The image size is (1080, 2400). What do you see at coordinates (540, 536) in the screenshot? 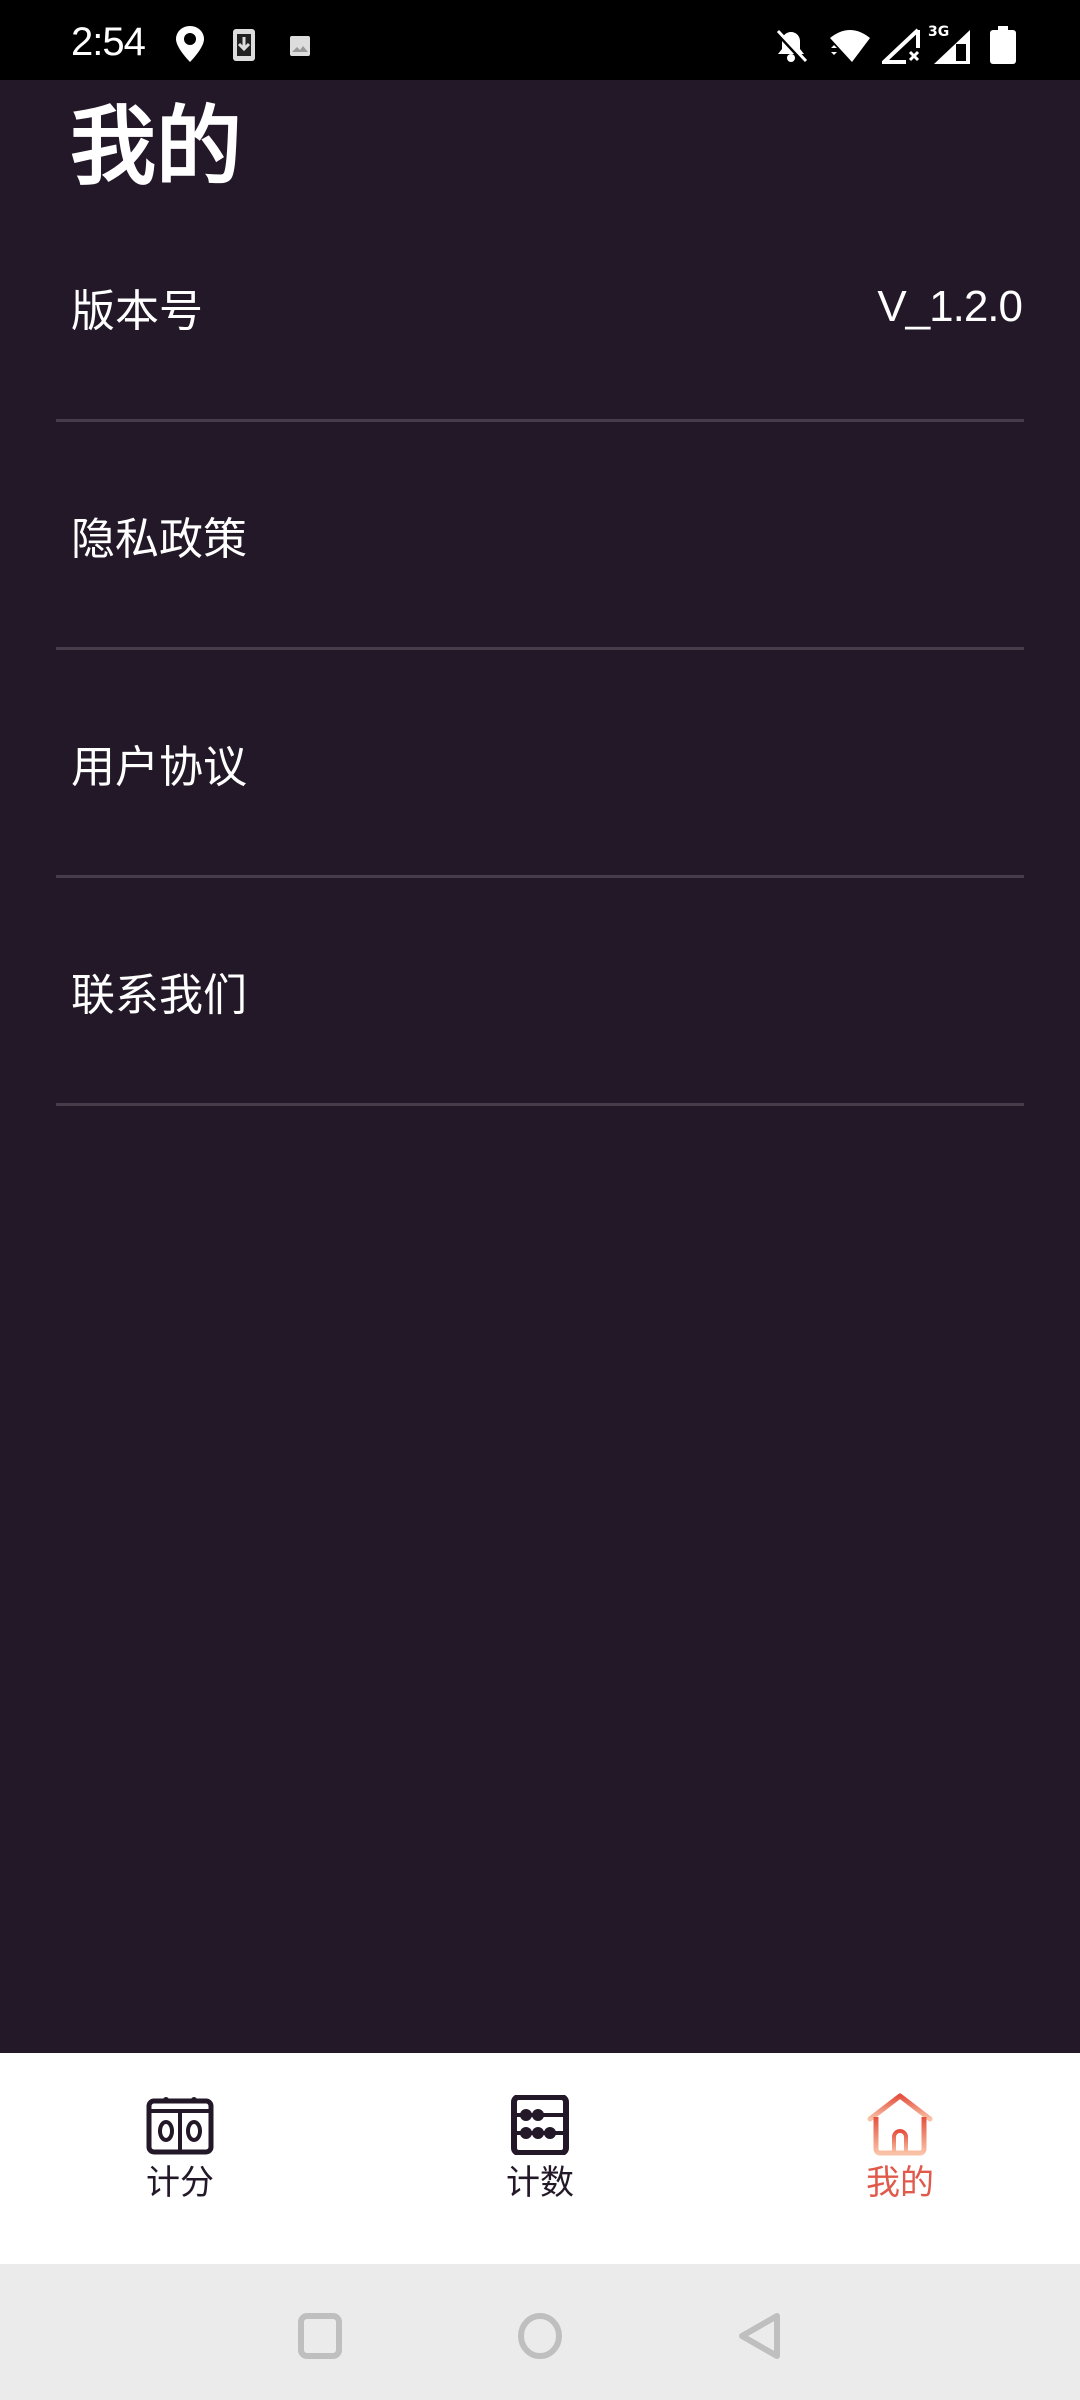
I see `menu-item-privacy-policy: 隐私政策` at bounding box center [540, 536].